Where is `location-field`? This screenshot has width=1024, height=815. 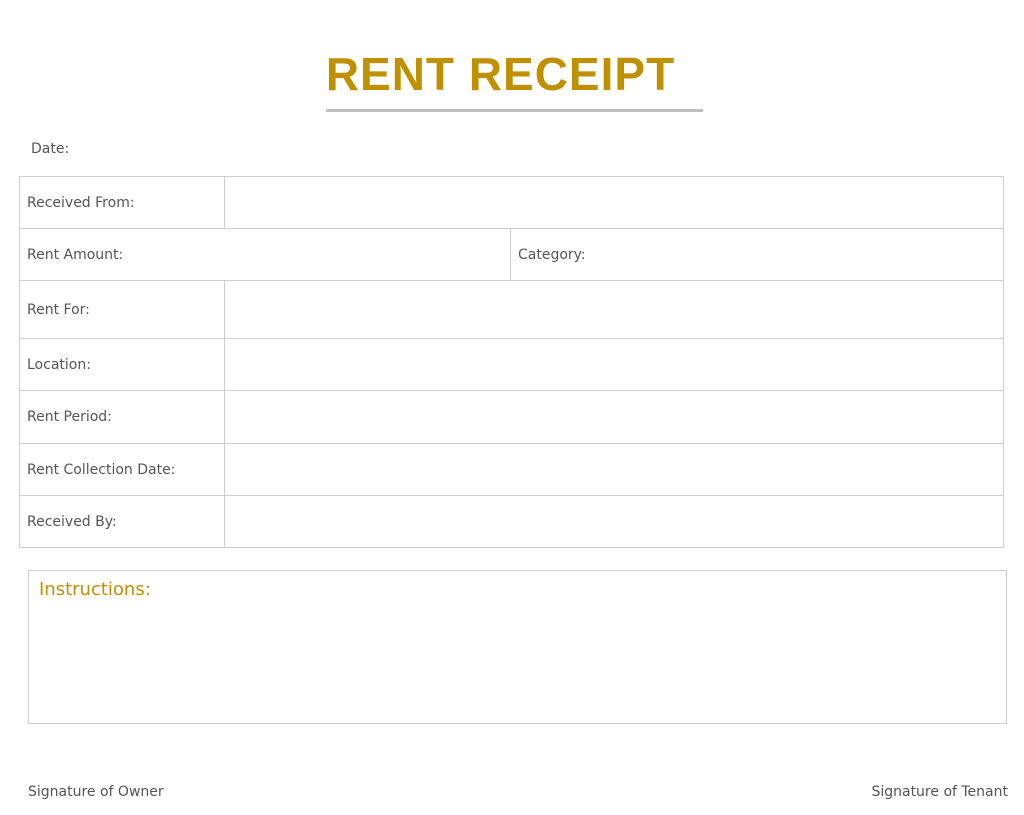 location-field is located at coordinates (614, 364).